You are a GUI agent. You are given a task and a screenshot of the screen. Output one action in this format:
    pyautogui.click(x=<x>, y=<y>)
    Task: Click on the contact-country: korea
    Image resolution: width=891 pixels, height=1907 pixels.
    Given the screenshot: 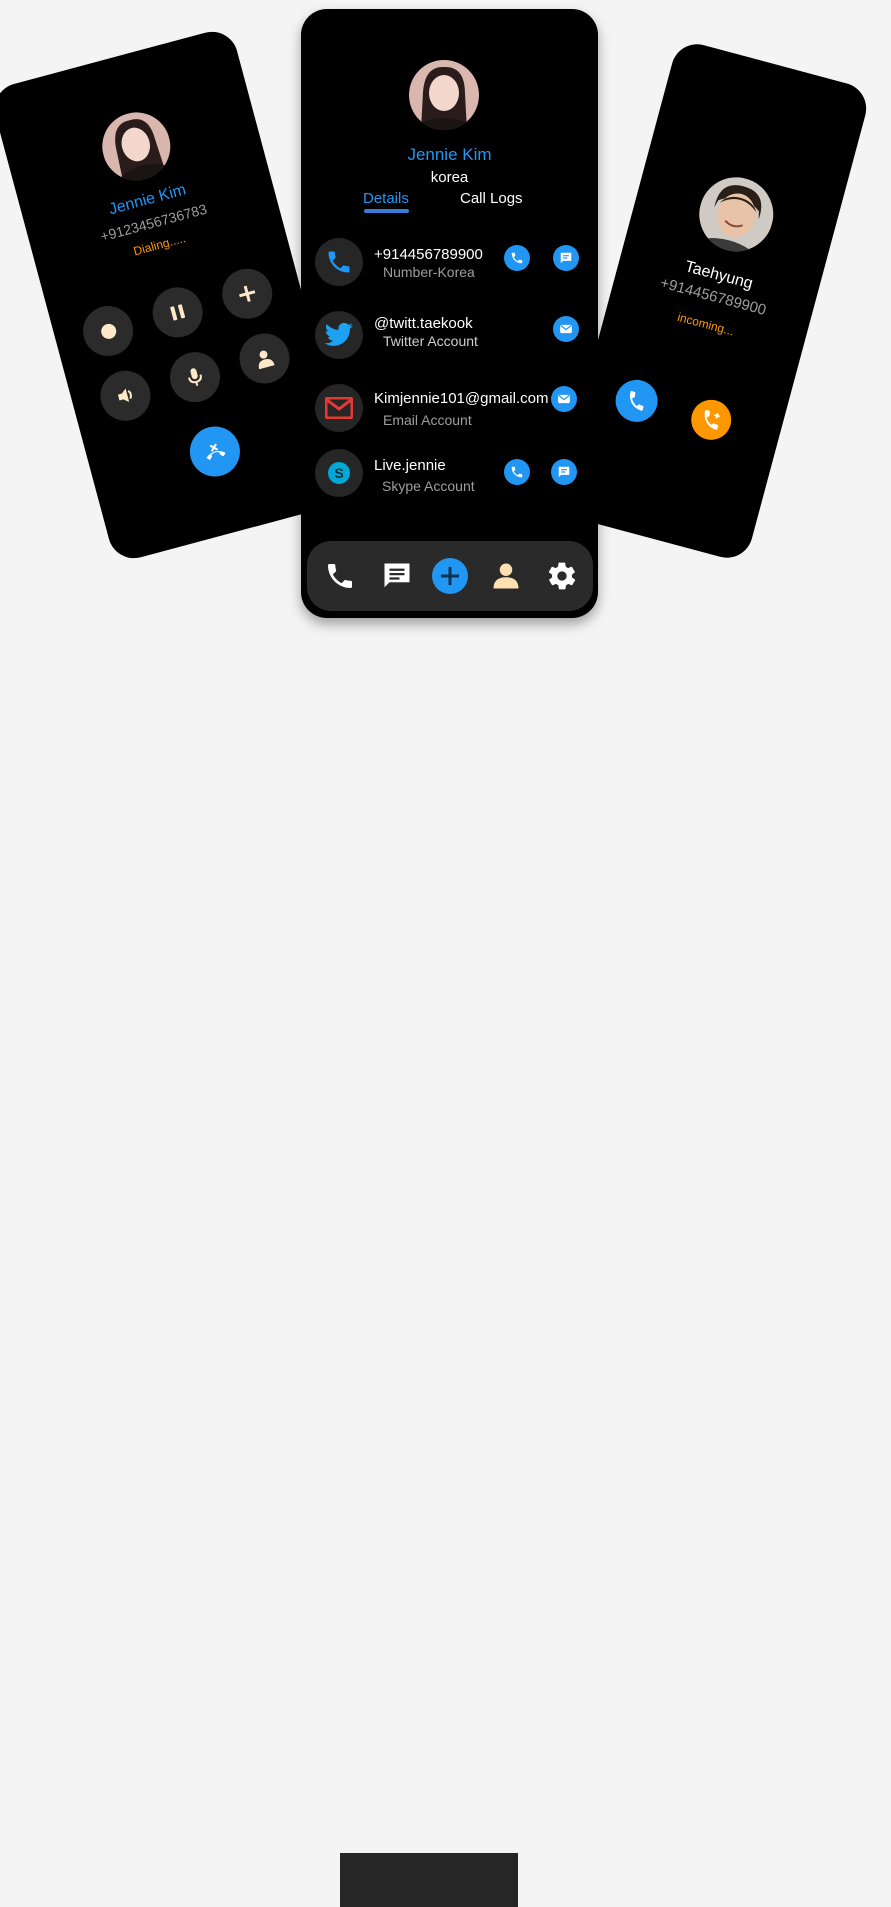 What is the action you would take?
    pyautogui.click(x=449, y=177)
    